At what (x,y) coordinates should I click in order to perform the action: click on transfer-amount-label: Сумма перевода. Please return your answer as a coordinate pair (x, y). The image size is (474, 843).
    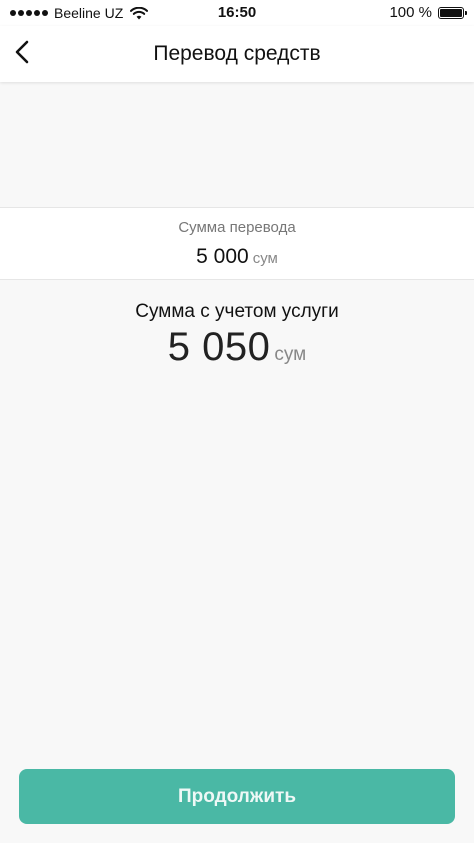
    Looking at the image, I should click on (237, 227).